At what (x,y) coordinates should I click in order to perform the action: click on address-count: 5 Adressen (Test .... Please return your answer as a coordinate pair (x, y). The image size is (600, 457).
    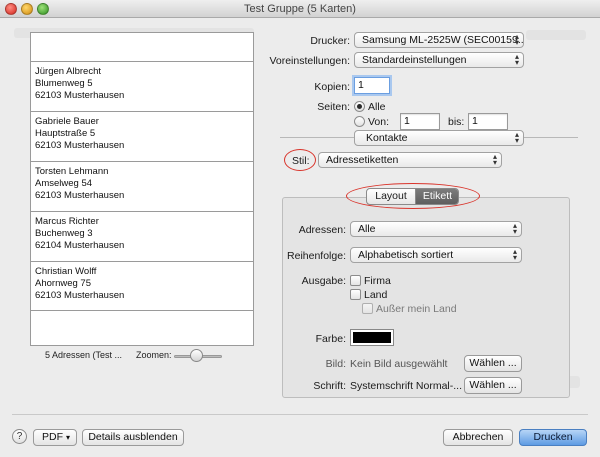
    Looking at the image, I should click on (84, 355).